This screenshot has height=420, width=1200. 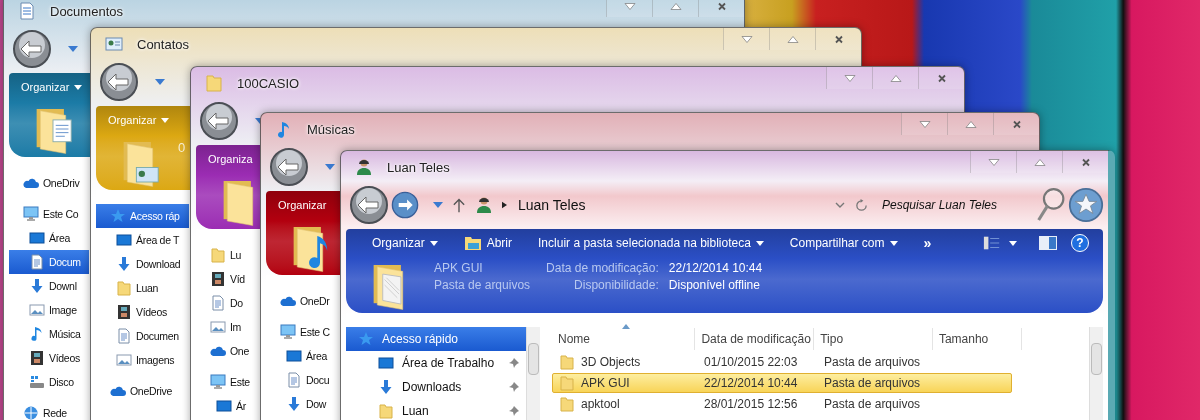 I want to click on nav-item: Lu, so click(x=227, y=255).